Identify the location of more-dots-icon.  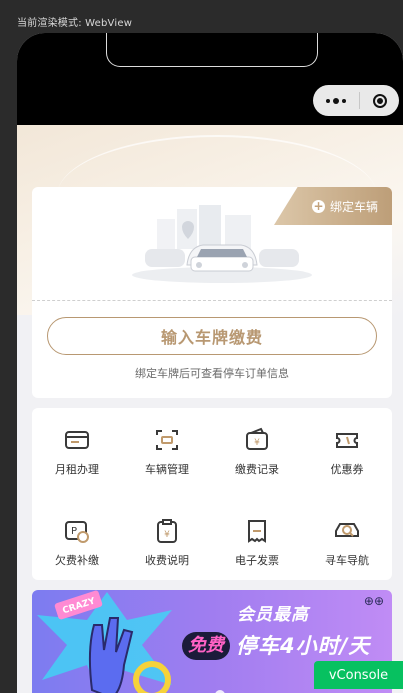
(336, 100).